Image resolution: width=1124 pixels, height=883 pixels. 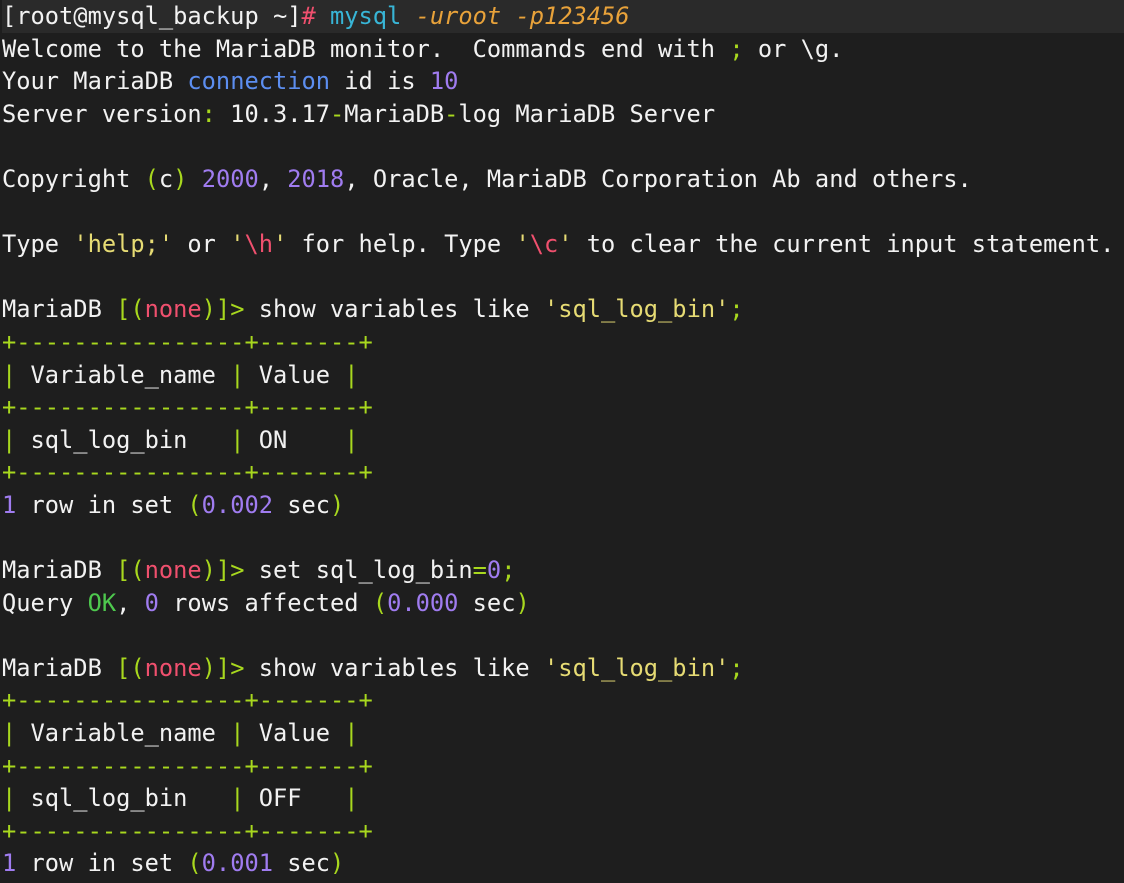 I want to click on terminal-line: 1 row in set (0.002 sec), so click(x=563, y=505).